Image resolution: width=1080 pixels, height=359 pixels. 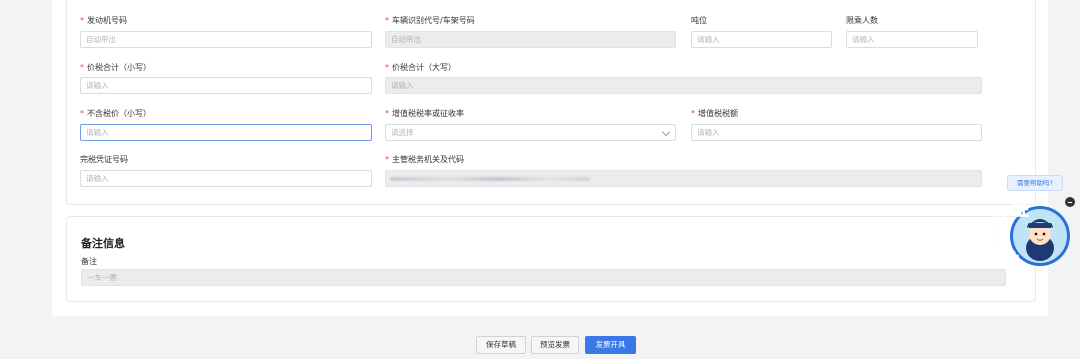 What do you see at coordinates (1021, 210) in the screenshot?
I see `mascot-char-1: 征` at bounding box center [1021, 210].